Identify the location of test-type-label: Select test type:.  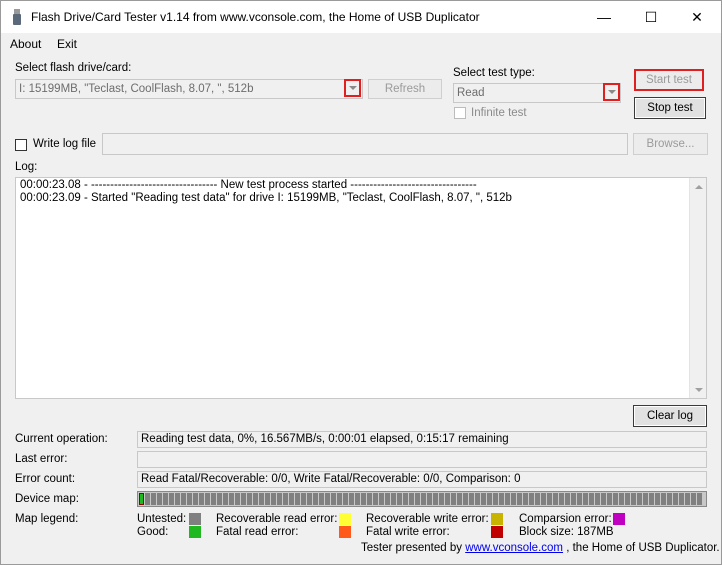
(494, 73).